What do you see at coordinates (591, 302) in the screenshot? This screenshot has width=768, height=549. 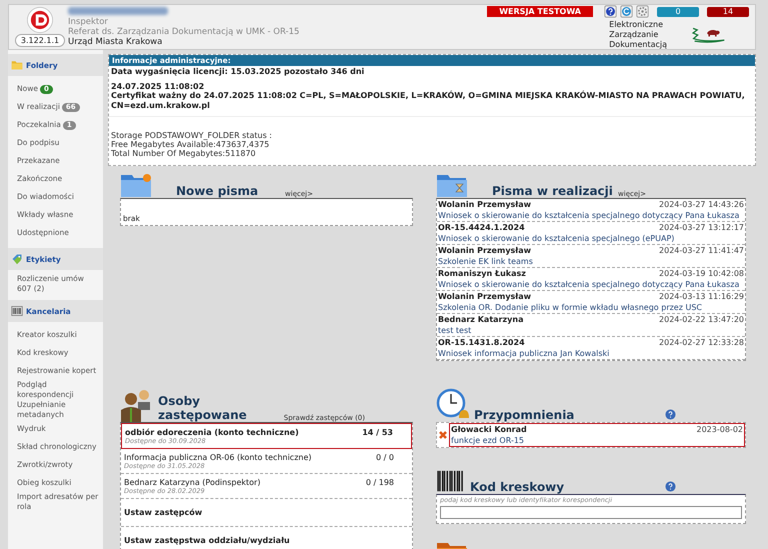 I see `letter-row: Wolanin Przemysław 2024-03-13 11:16:29 Szkolenia OR. Dodanie pliku w formie wkładu własnego przez USC` at bounding box center [591, 302].